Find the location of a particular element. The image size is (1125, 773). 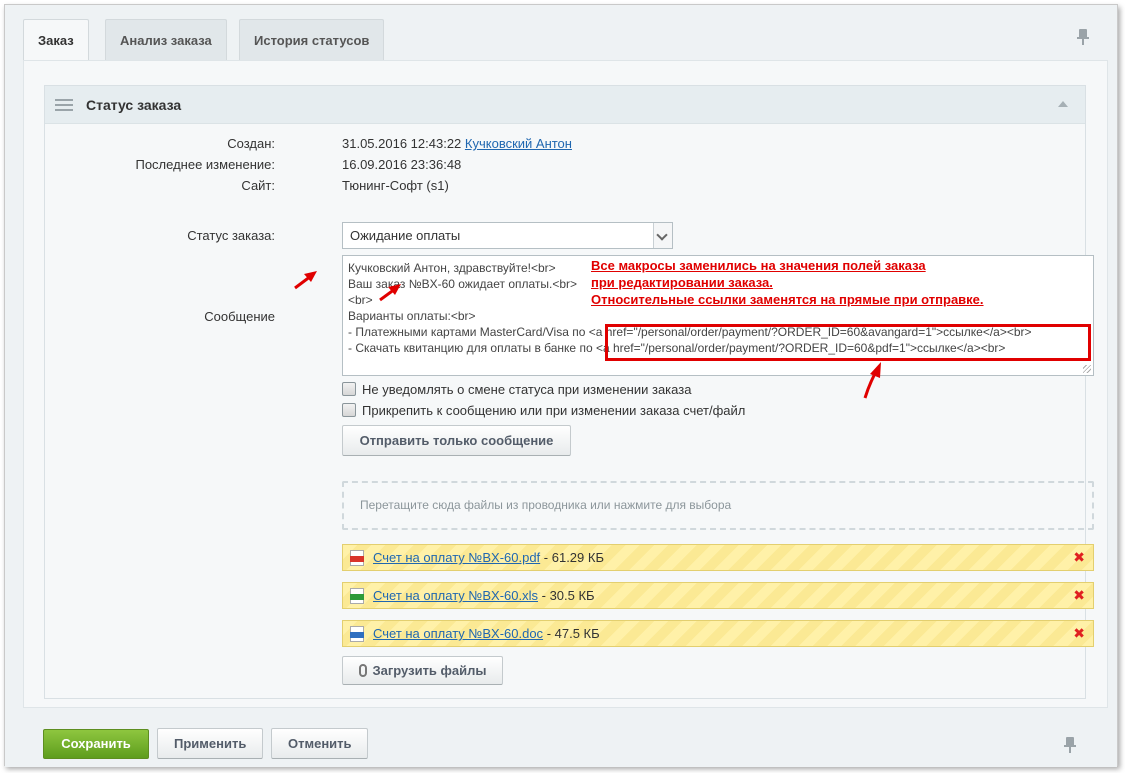

created-value: 31.05.2016 12:43:22 Кучковский Антон is located at coordinates (457, 143).